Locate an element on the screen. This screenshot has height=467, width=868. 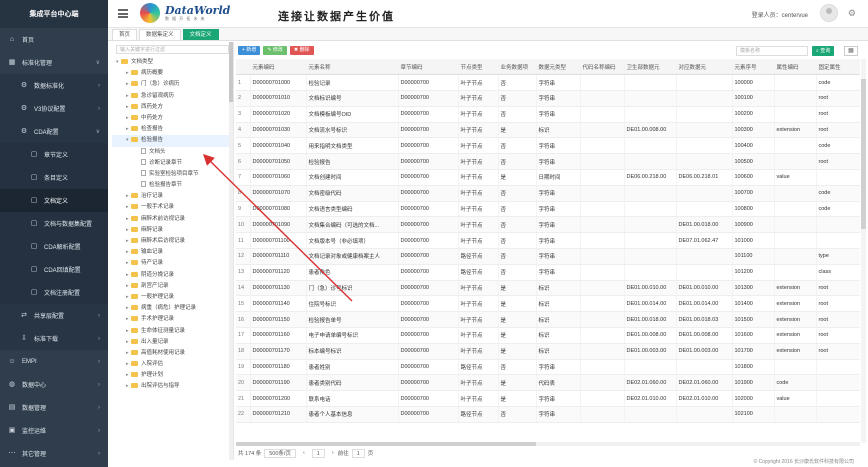
tree-node: ▾ 文档类型 is located at coordinates (172, 62).